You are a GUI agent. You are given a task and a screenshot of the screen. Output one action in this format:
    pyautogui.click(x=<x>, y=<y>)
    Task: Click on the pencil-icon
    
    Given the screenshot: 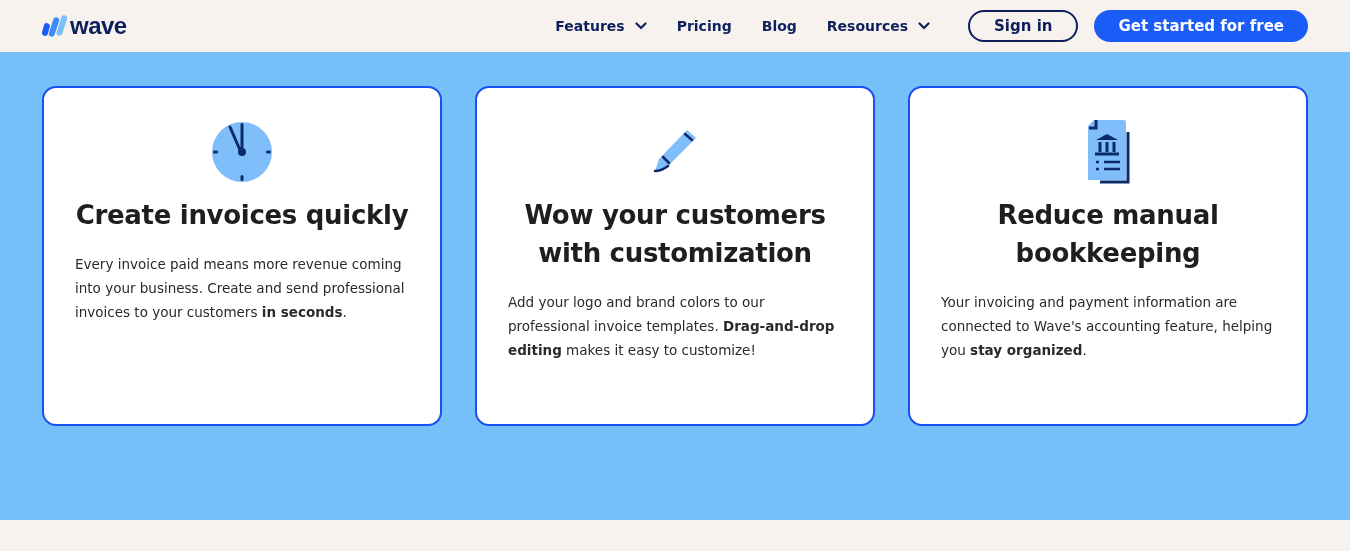 What is the action you would take?
    pyautogui.click(x=675, y=151)
    